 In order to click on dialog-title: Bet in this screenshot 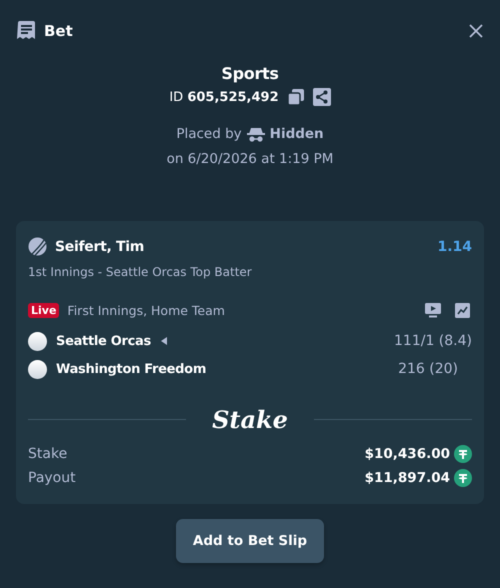, I will do `click(58, 31)`.